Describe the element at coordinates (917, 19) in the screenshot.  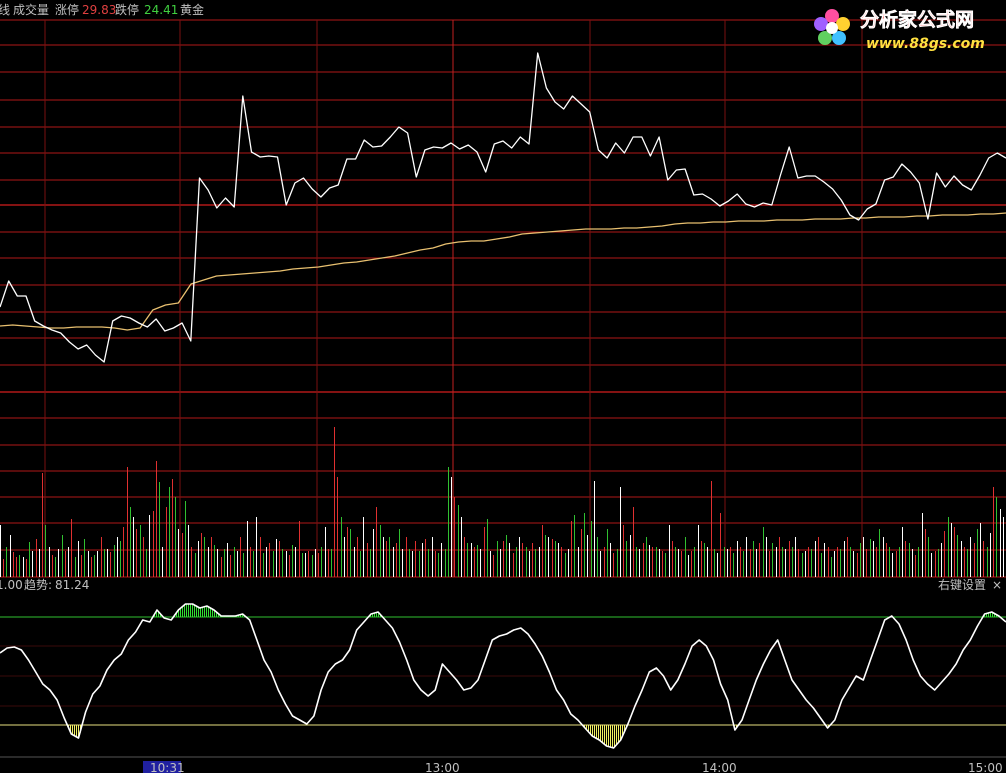
I see `logo-title: 分析家公式网` at that location.